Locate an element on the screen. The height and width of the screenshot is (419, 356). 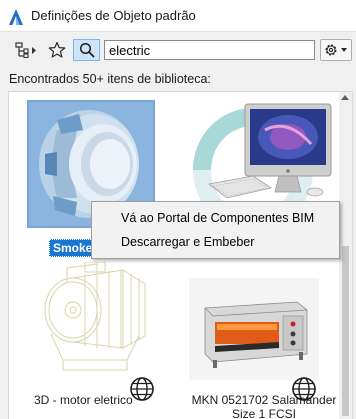
electric-motor-image is located at coordinates (95, 316).